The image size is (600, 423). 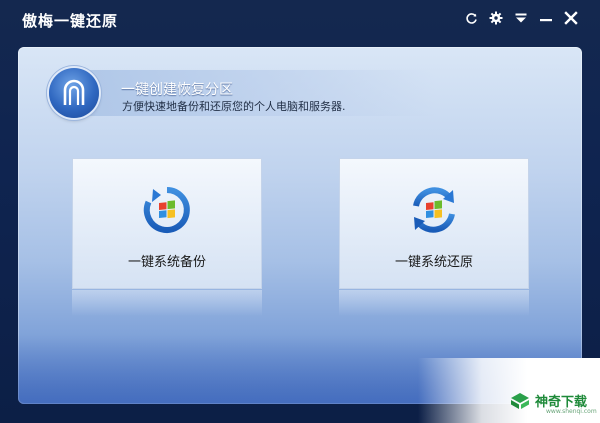 I want to click on partition-arch-icon, so click(x=74, y=93).